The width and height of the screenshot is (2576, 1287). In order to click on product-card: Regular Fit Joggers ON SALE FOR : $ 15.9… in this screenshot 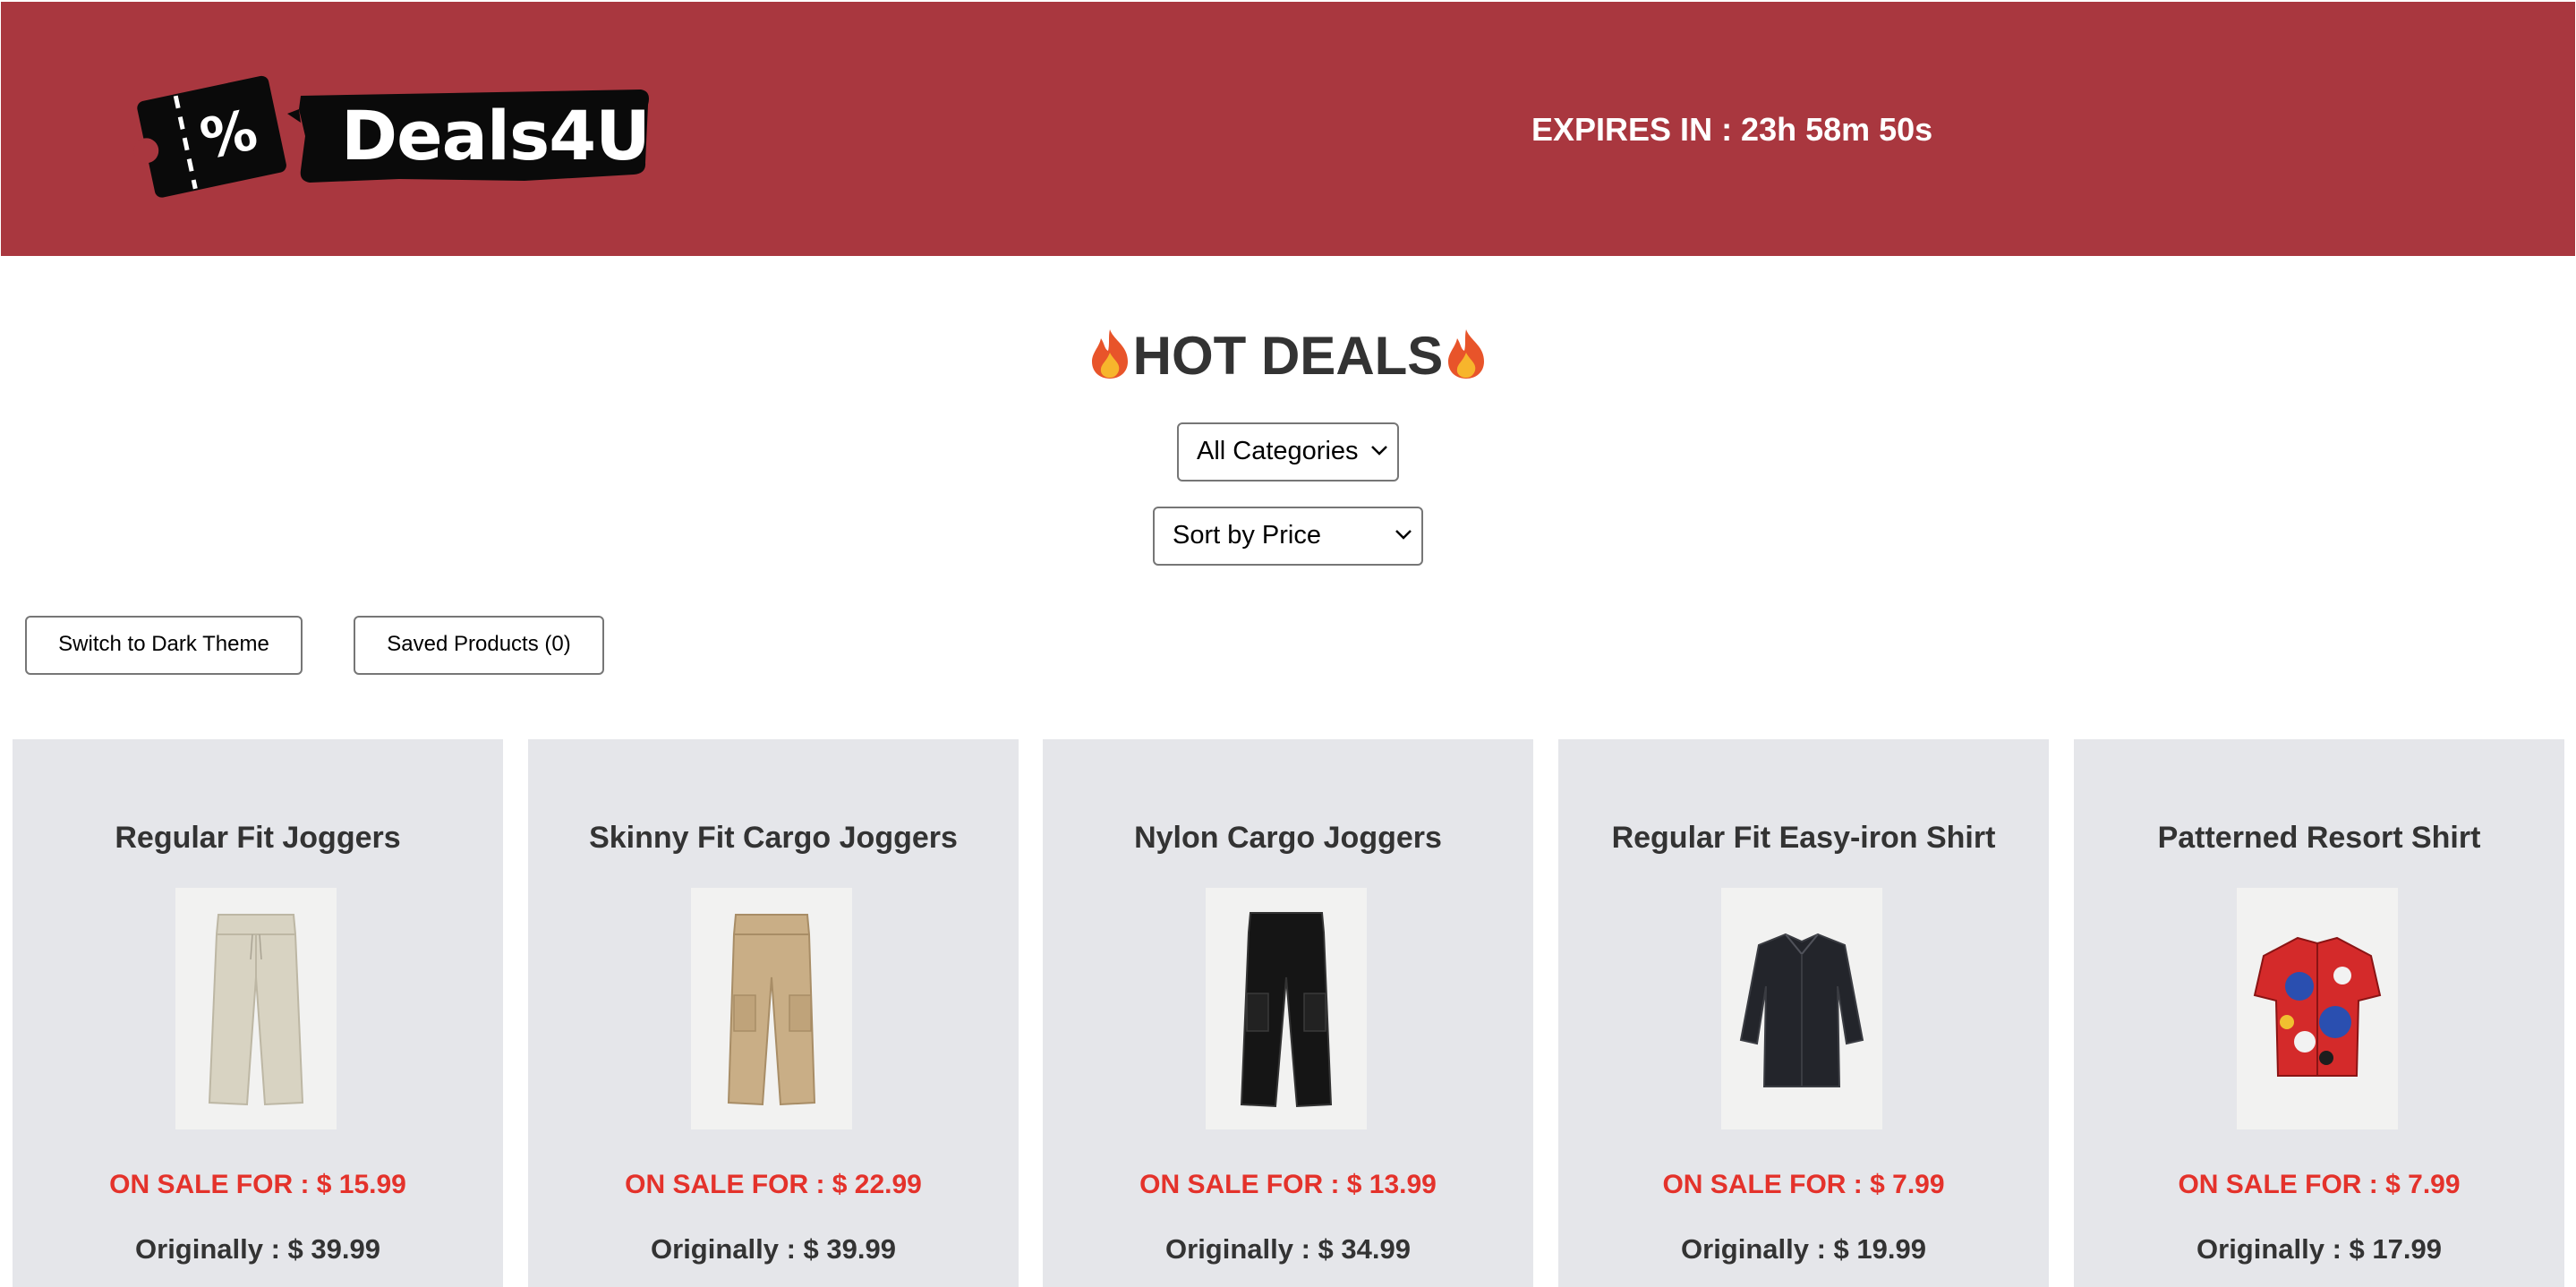, I will do `click(258, 1013)`.